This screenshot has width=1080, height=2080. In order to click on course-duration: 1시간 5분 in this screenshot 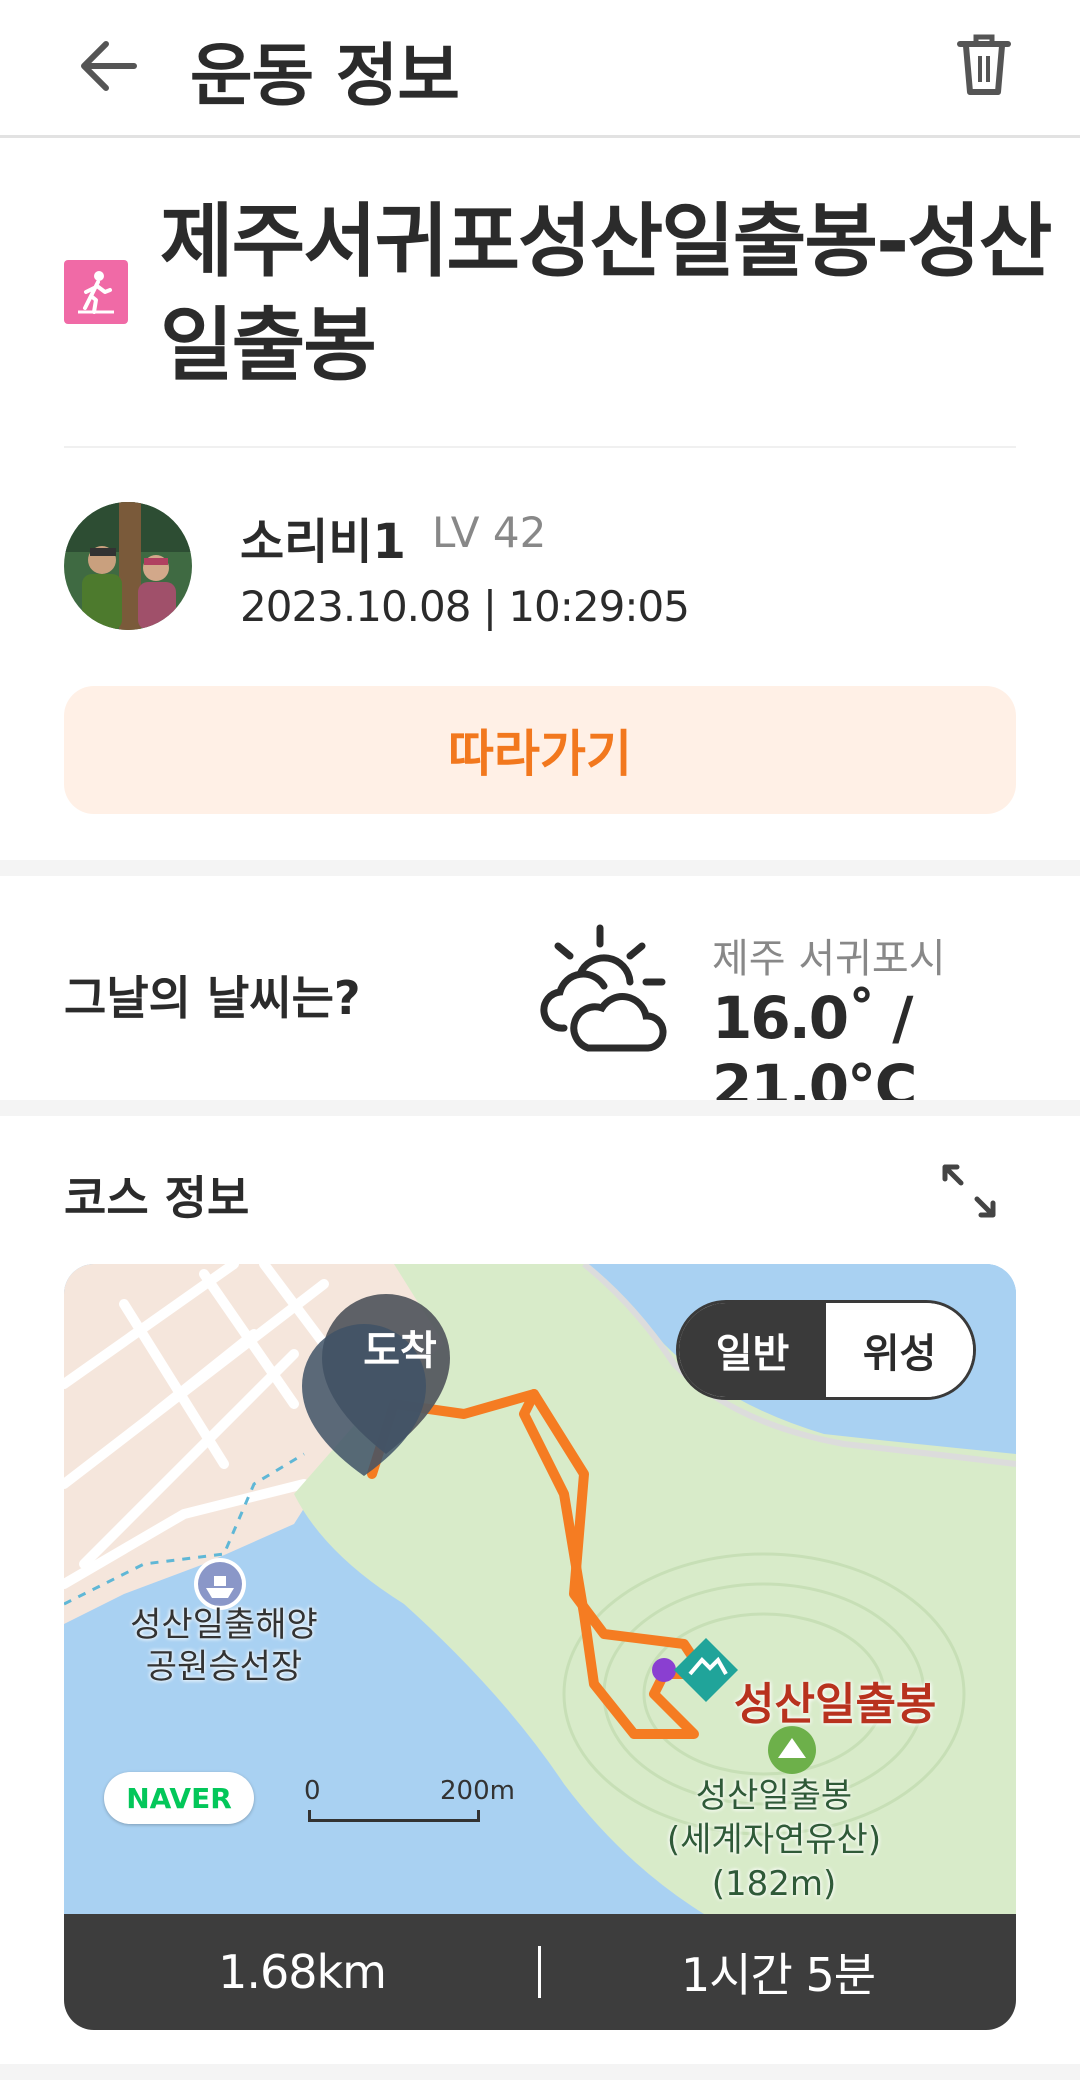, I will do `click(778, 1975)`.